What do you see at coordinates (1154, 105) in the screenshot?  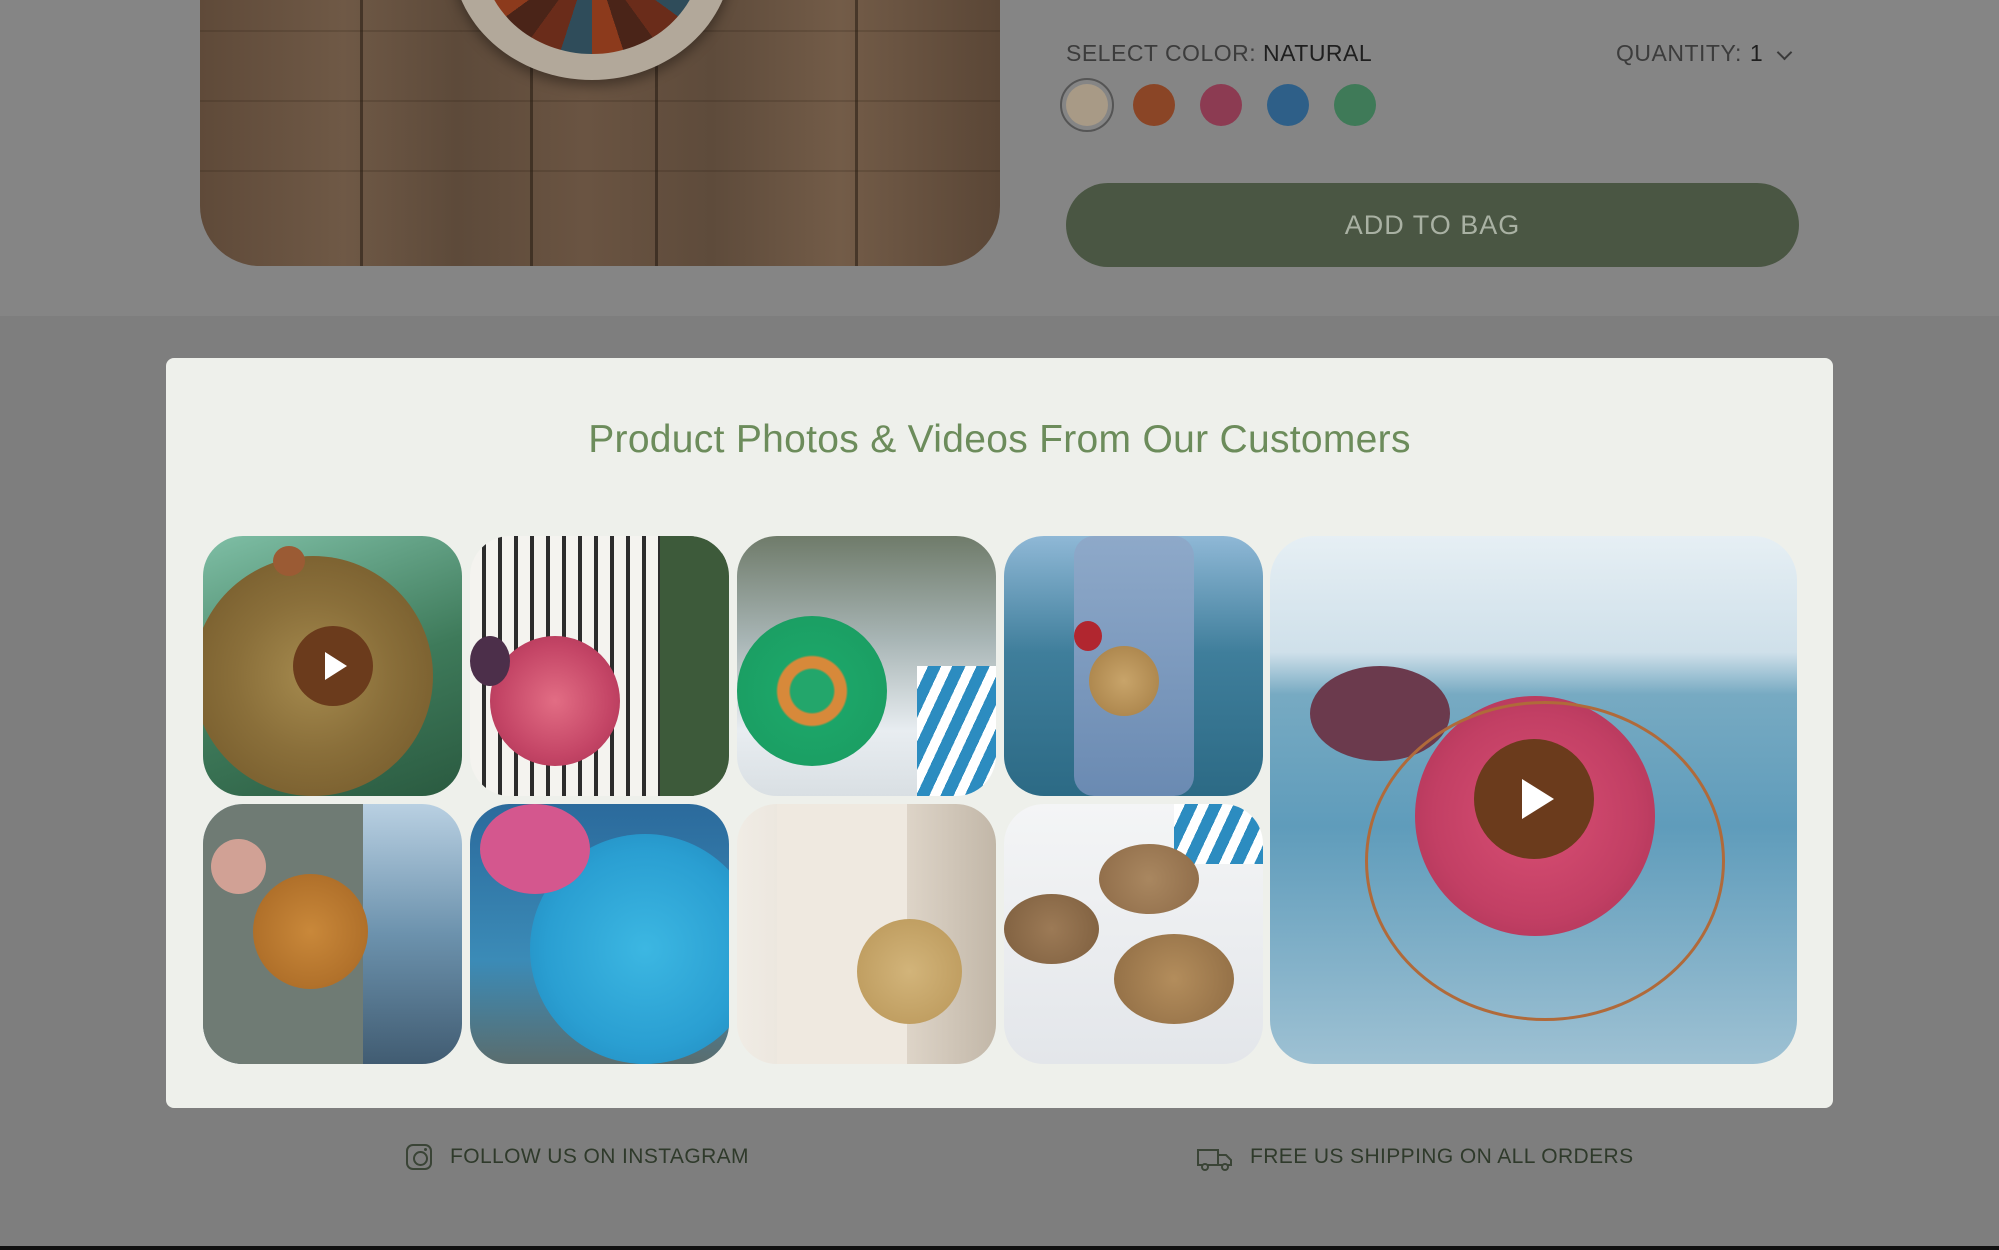 I see `swatch-rust` at bounding box center [1154, 105].